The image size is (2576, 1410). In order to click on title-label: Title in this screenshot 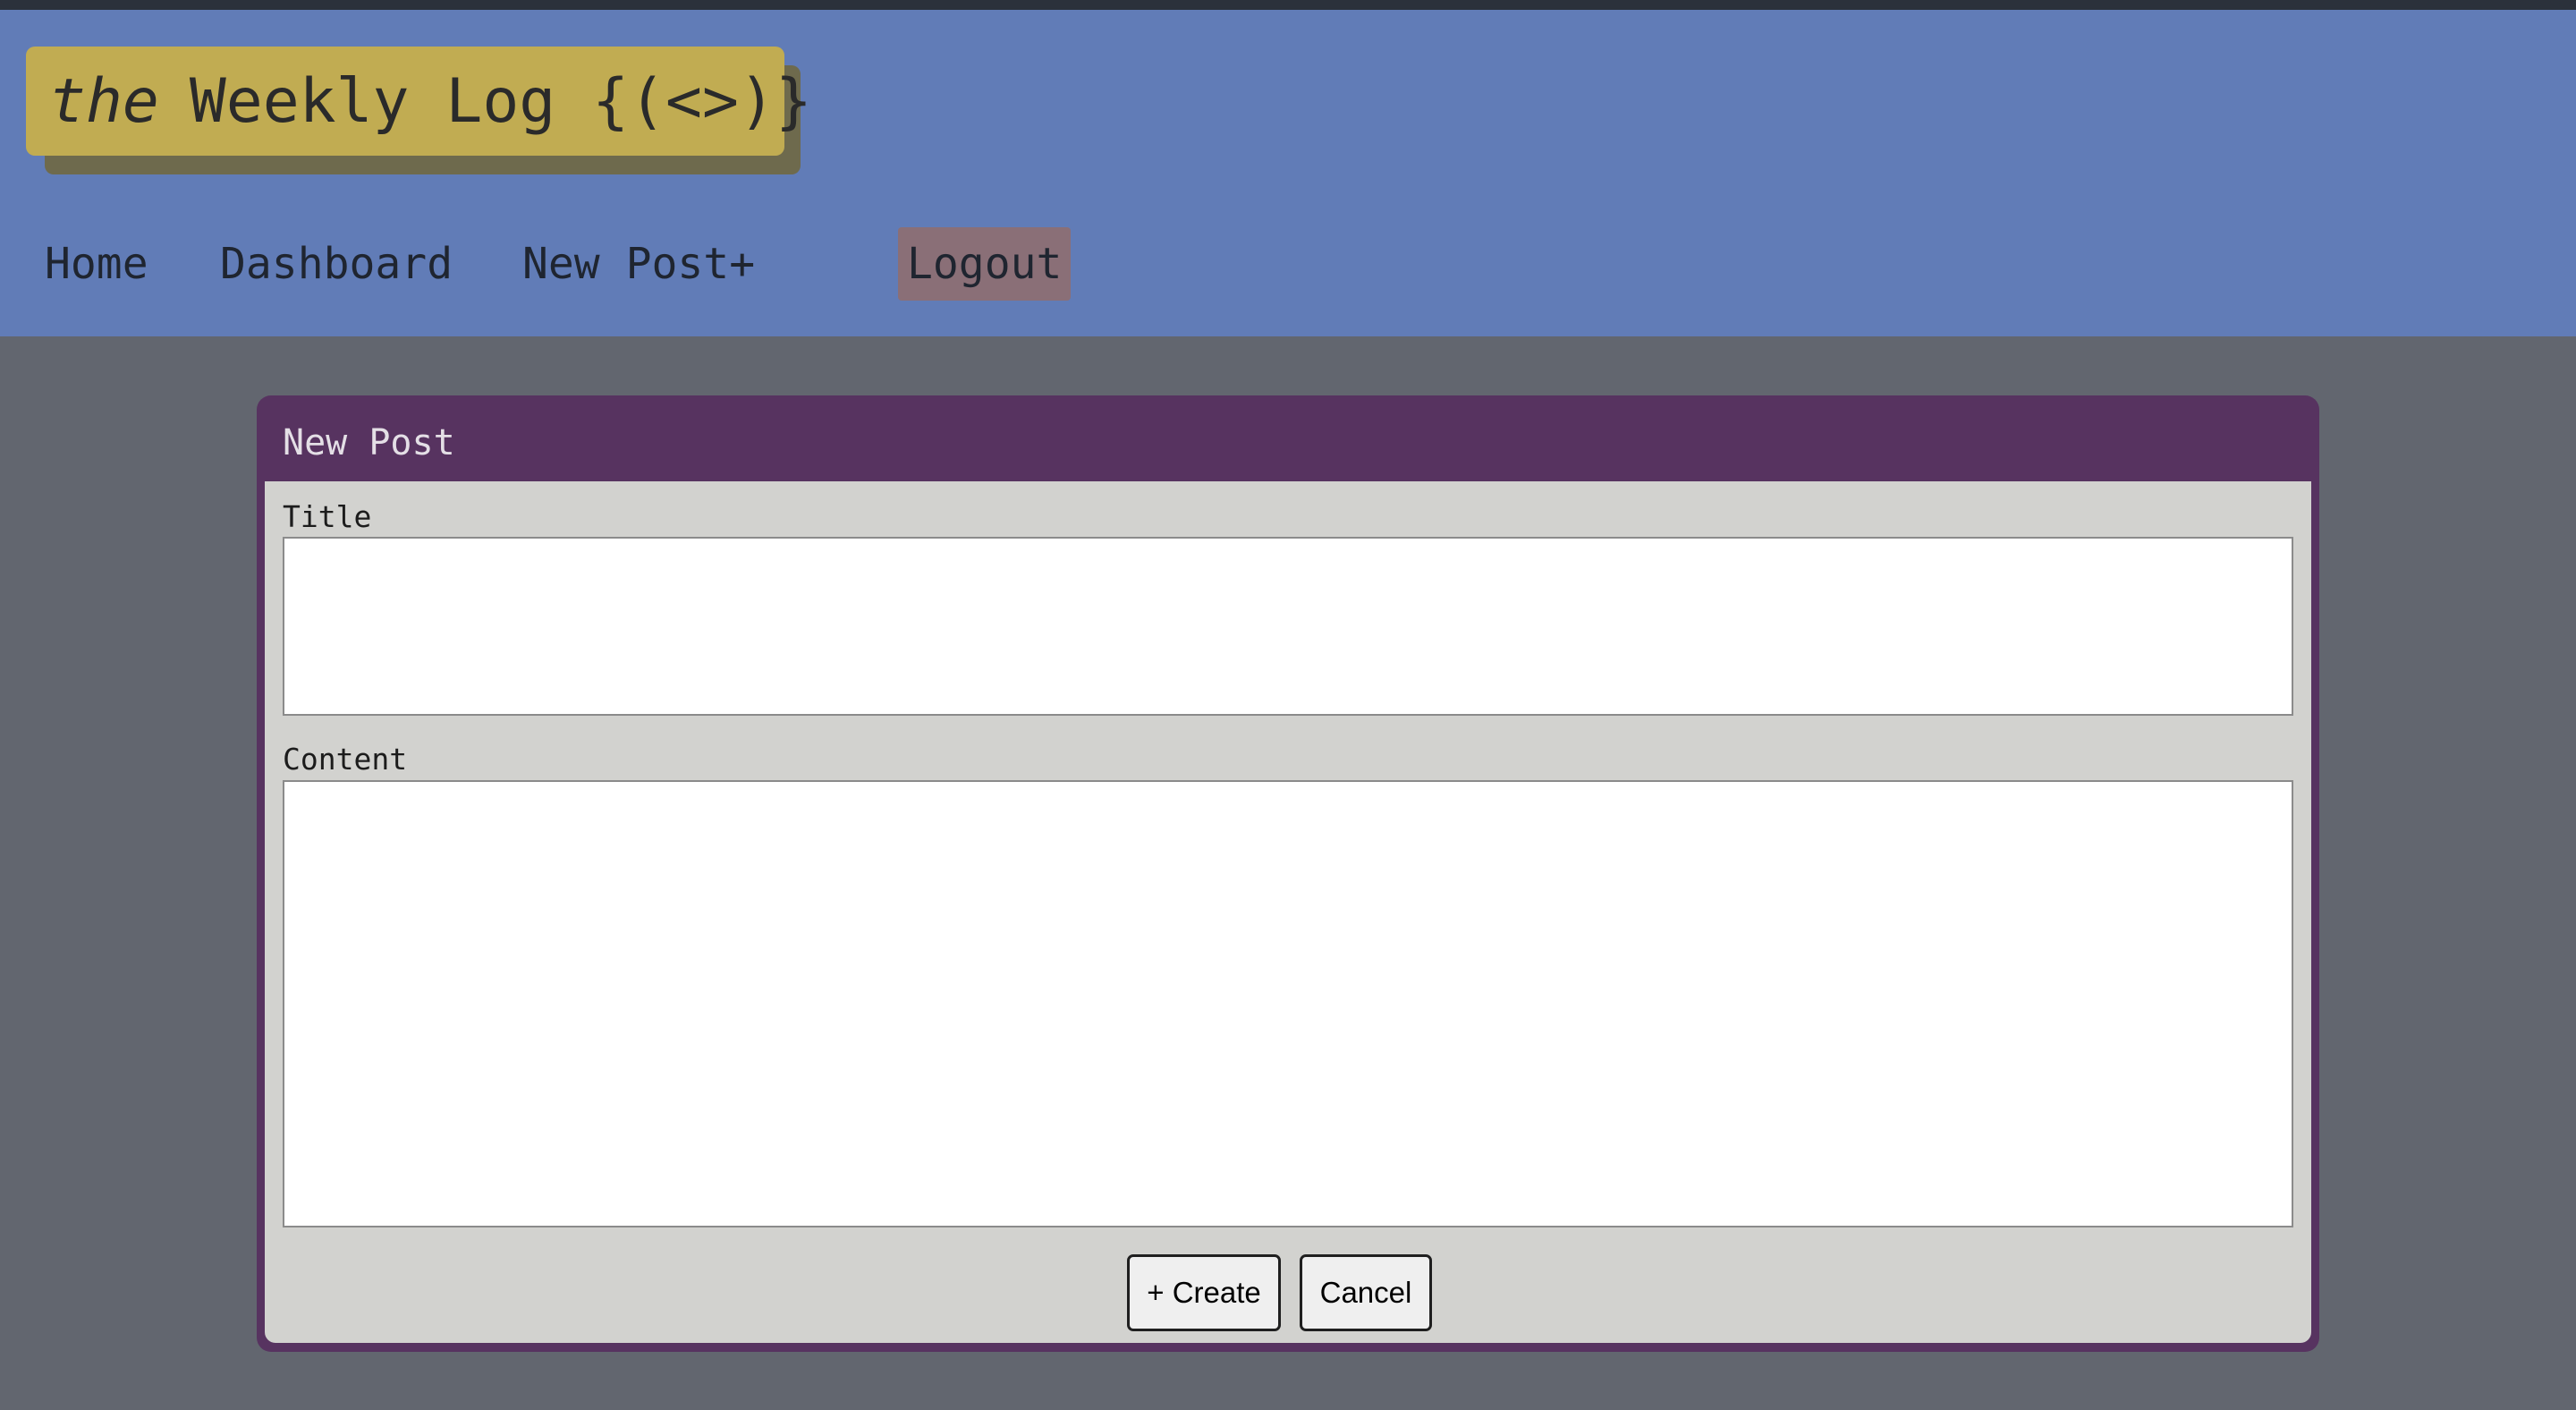, I will do `click(327, 517)`.